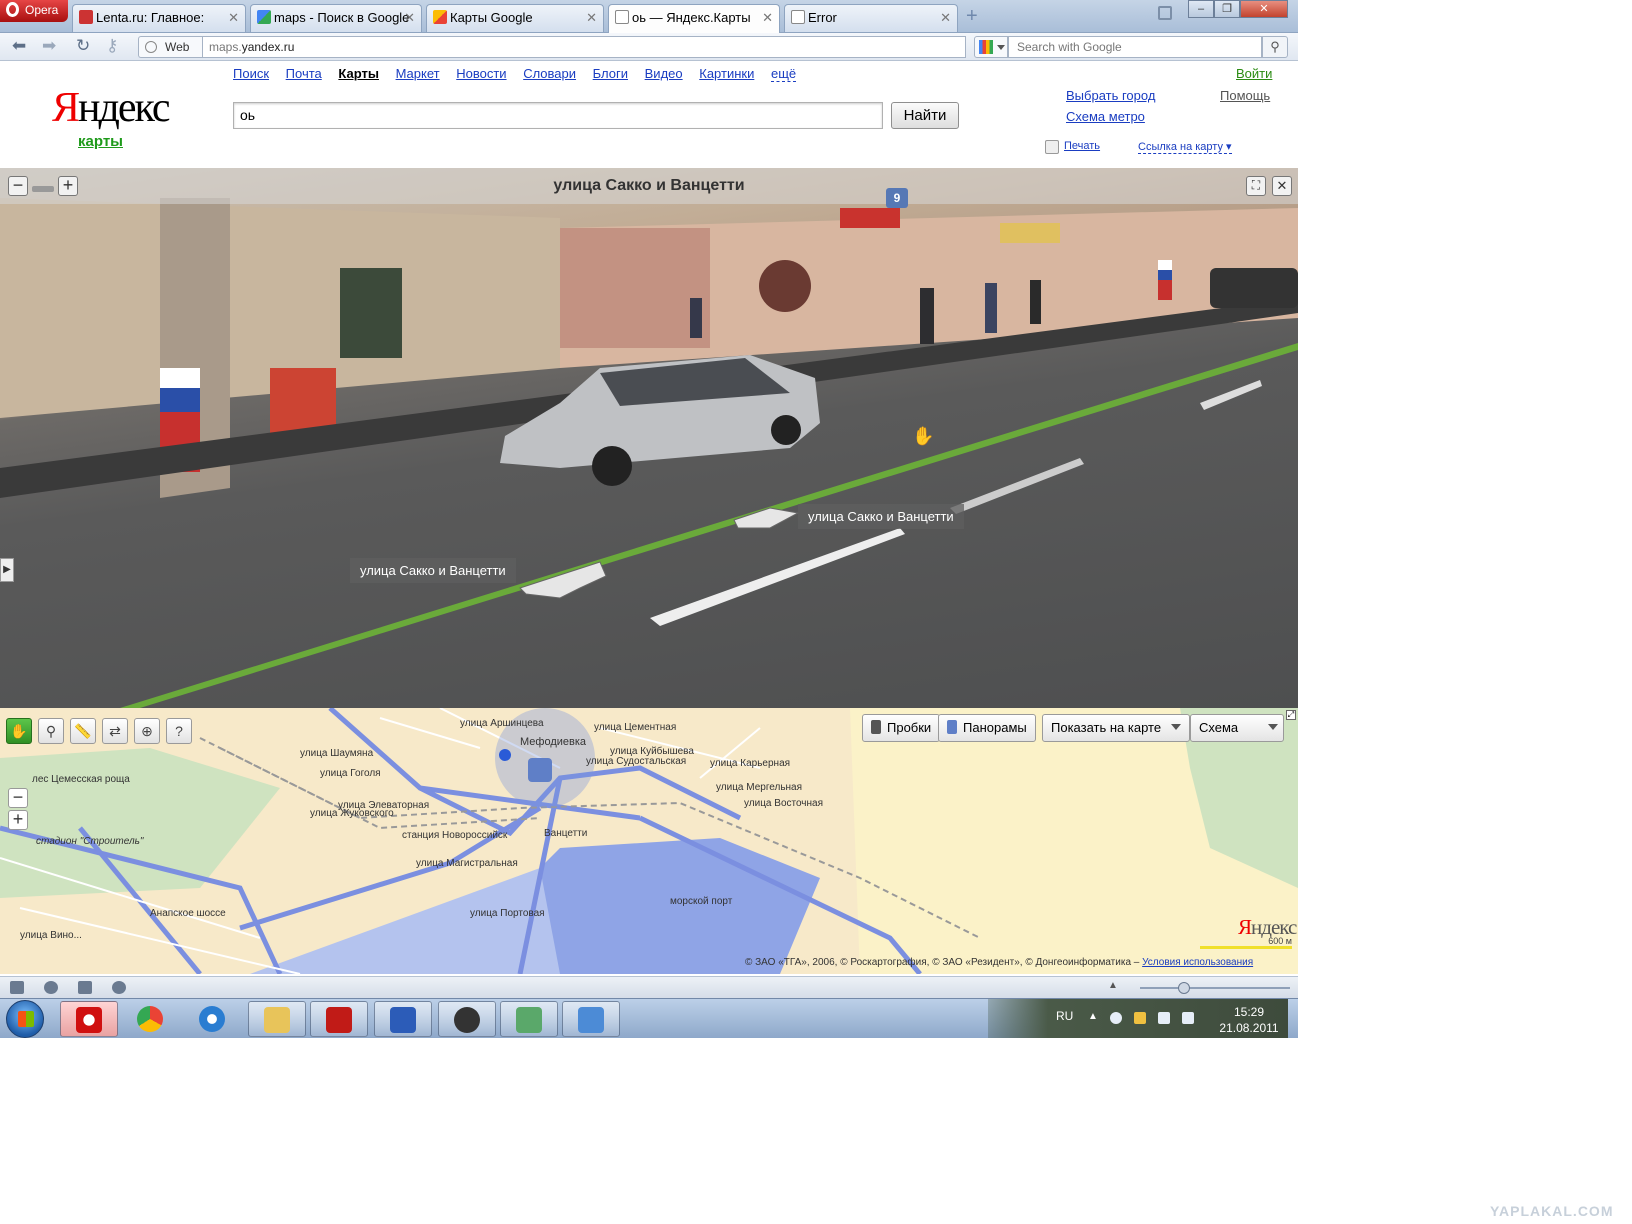 Image resolution: width=1632 pixels, height=1224 pixels. Describe the element at coordinates (151, 1019) in the screenshot. I see `taskbar-chrome` at that location.